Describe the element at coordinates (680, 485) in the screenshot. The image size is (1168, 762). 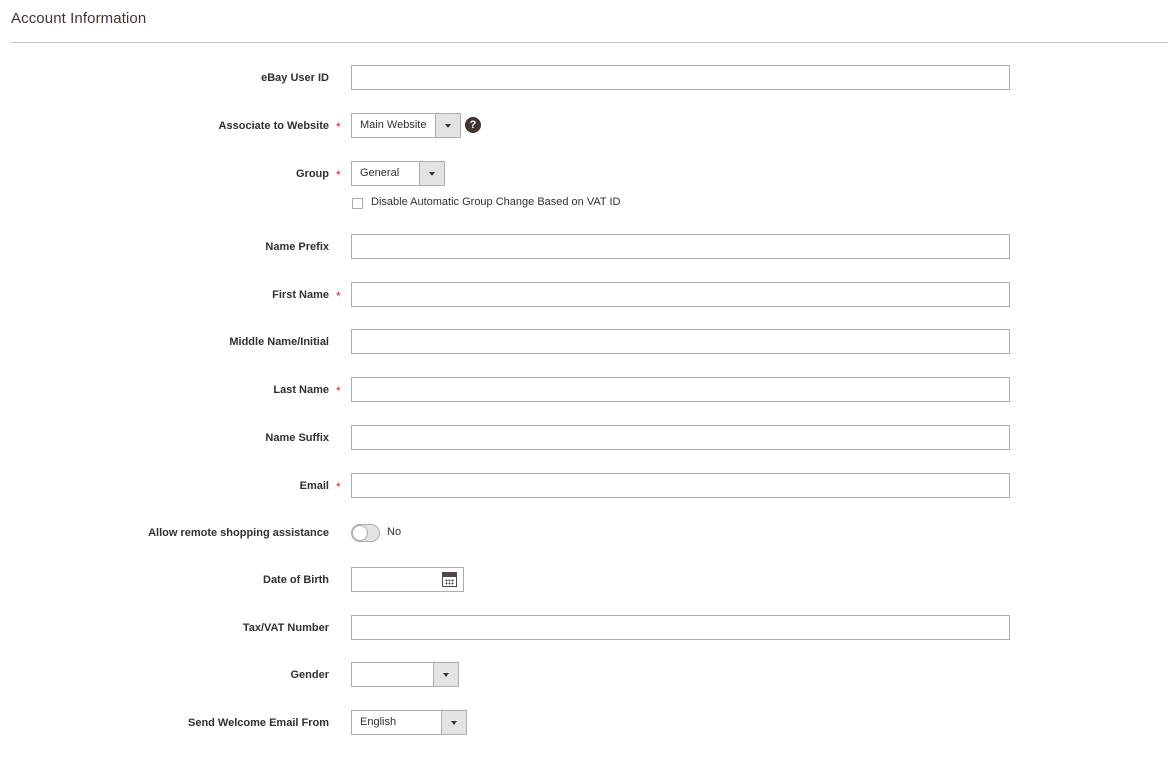
I see `email-field` at that location.